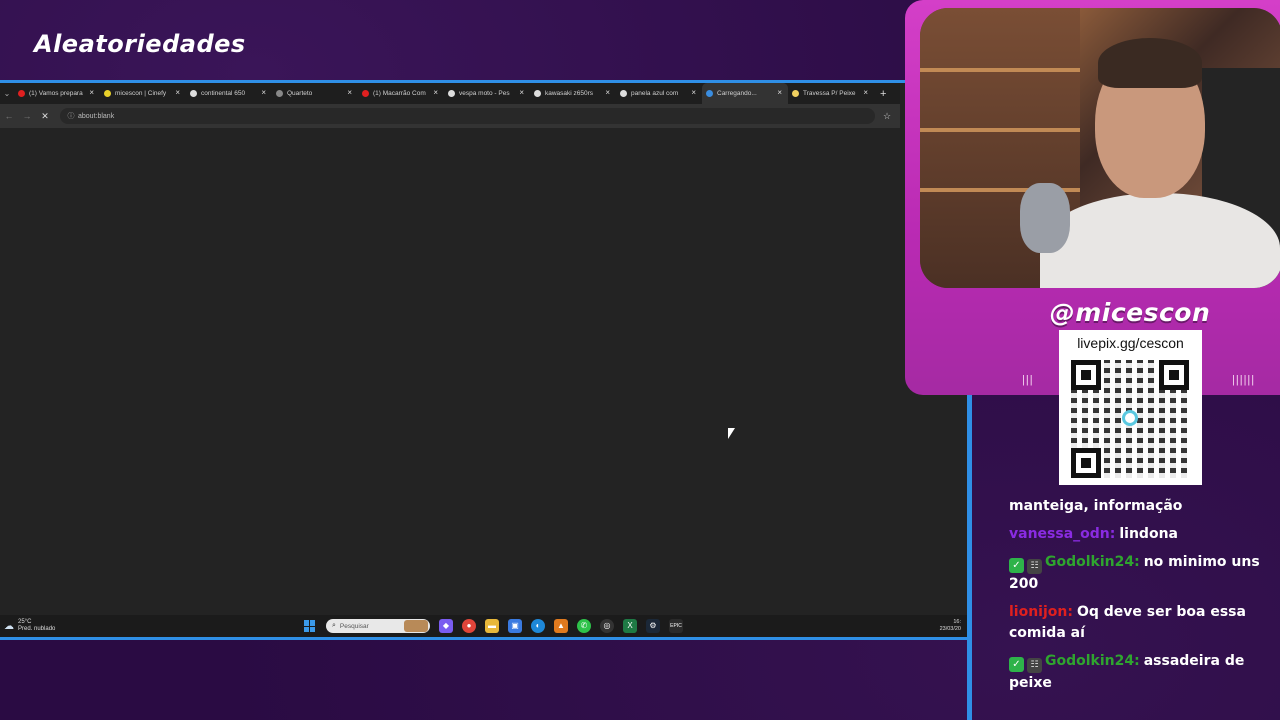 The height and width of the screenshot is (720, 1280). What do you see at coordinates (1028, 380) in the screenshot?
I see `frame-vent-left: |||` at bounding box center [1028, 380].